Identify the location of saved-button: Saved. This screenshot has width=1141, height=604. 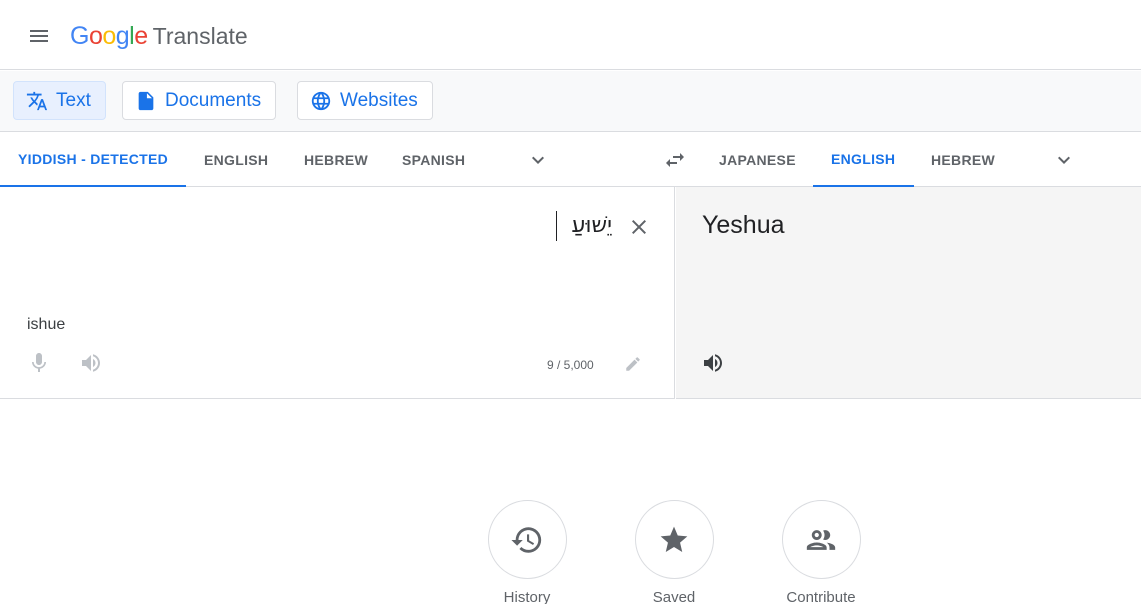
(674, 552).